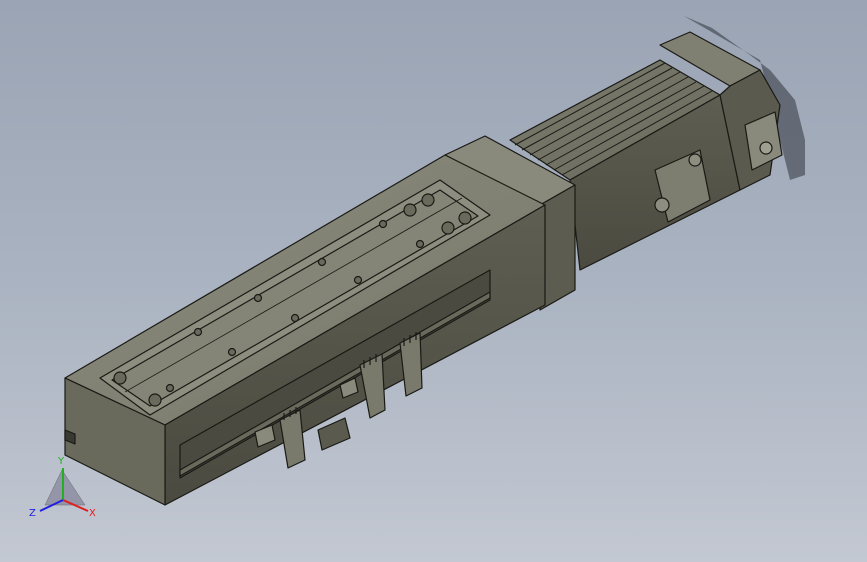  Describe the element at coordinates (32, 513) in the screenshot. I see `triad-z-label: Z` at that location.